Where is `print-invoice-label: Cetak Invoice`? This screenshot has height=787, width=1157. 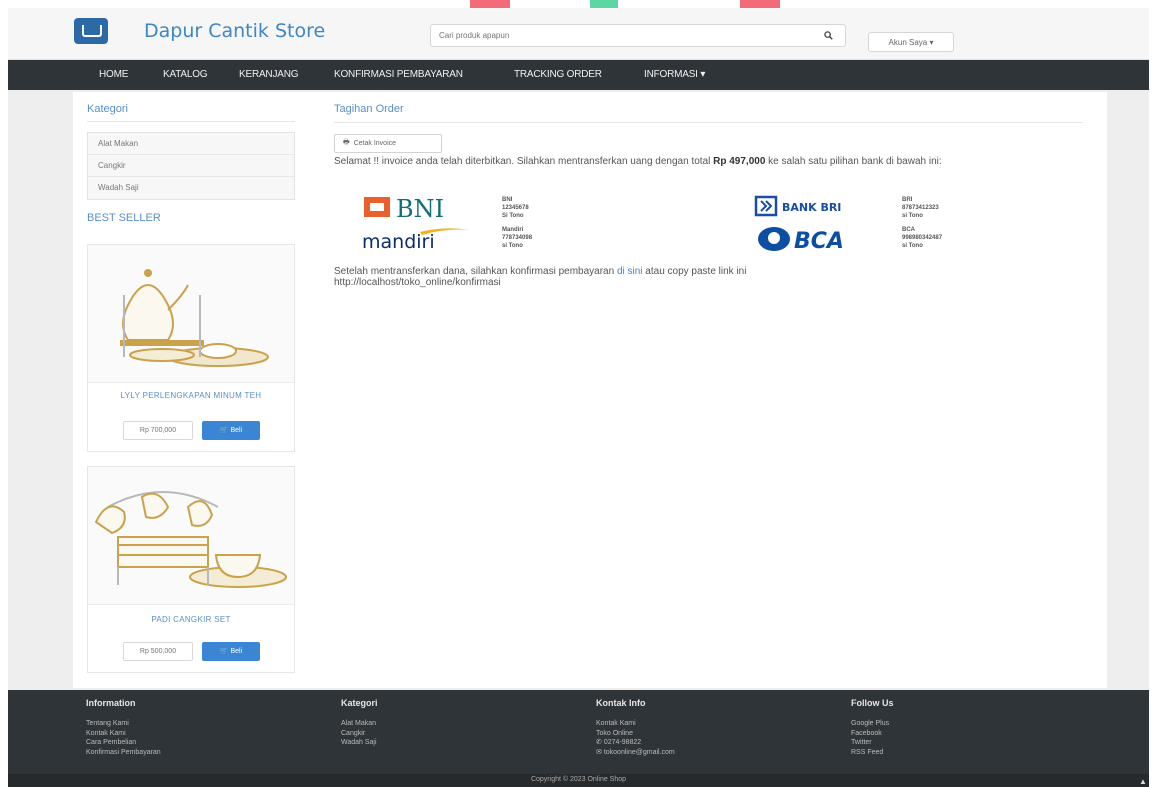
print-invoice-label: Cetak Invoice is located at coordinates (375, 143).